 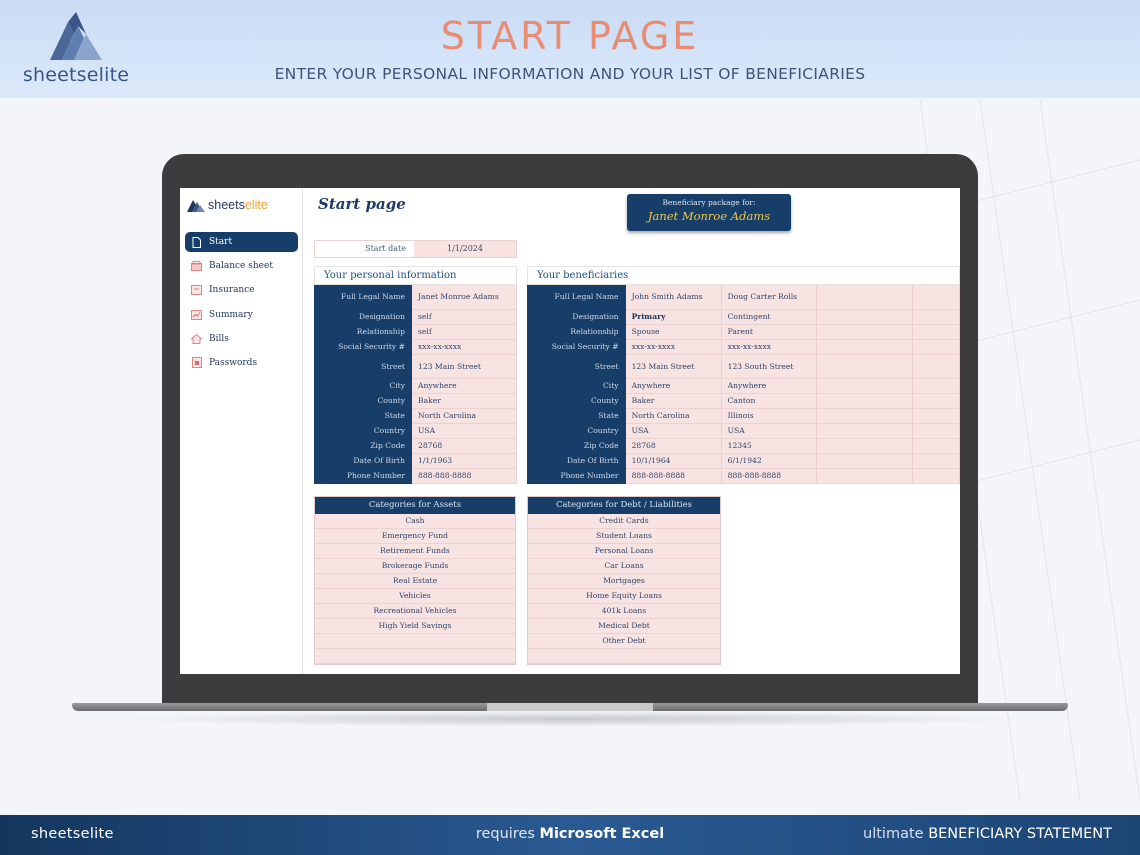 I want to click on start-date-cell: 1/1/2024, so click(x=465, y=249).